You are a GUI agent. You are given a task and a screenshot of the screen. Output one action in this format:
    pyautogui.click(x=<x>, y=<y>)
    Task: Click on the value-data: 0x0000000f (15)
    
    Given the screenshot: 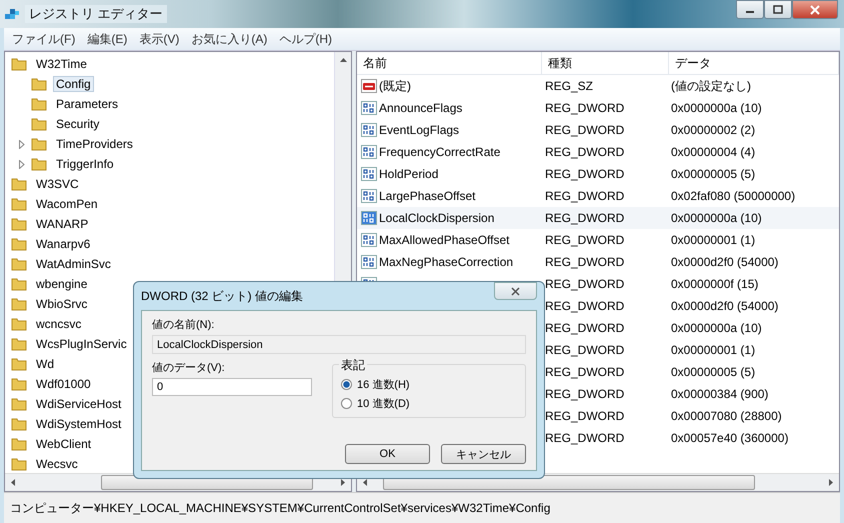 What is the action you would take?
    pyautogui.click(x=715, y=284)
    